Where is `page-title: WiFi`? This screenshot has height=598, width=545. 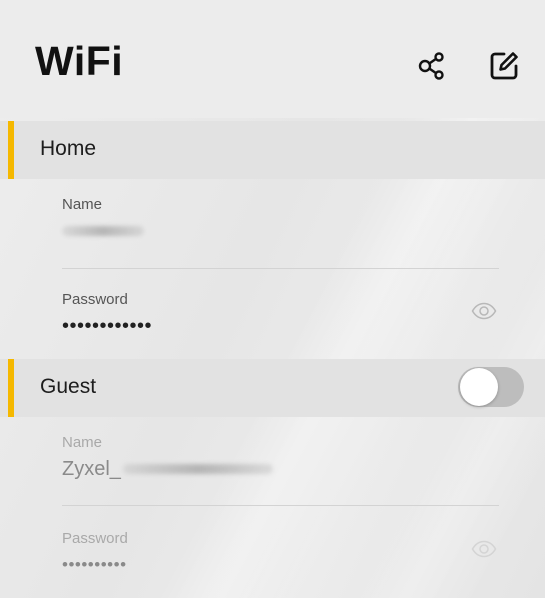 page-title: WiFi is located at coordinates (79, 61).